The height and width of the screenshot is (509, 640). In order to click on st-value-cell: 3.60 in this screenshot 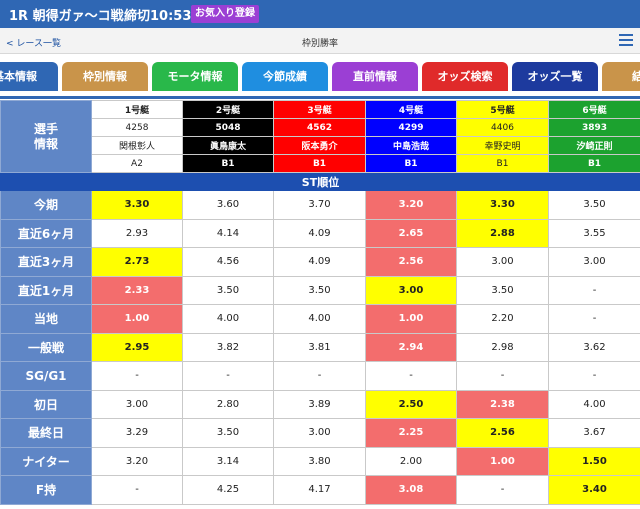, I will do `click(228, 205)`.